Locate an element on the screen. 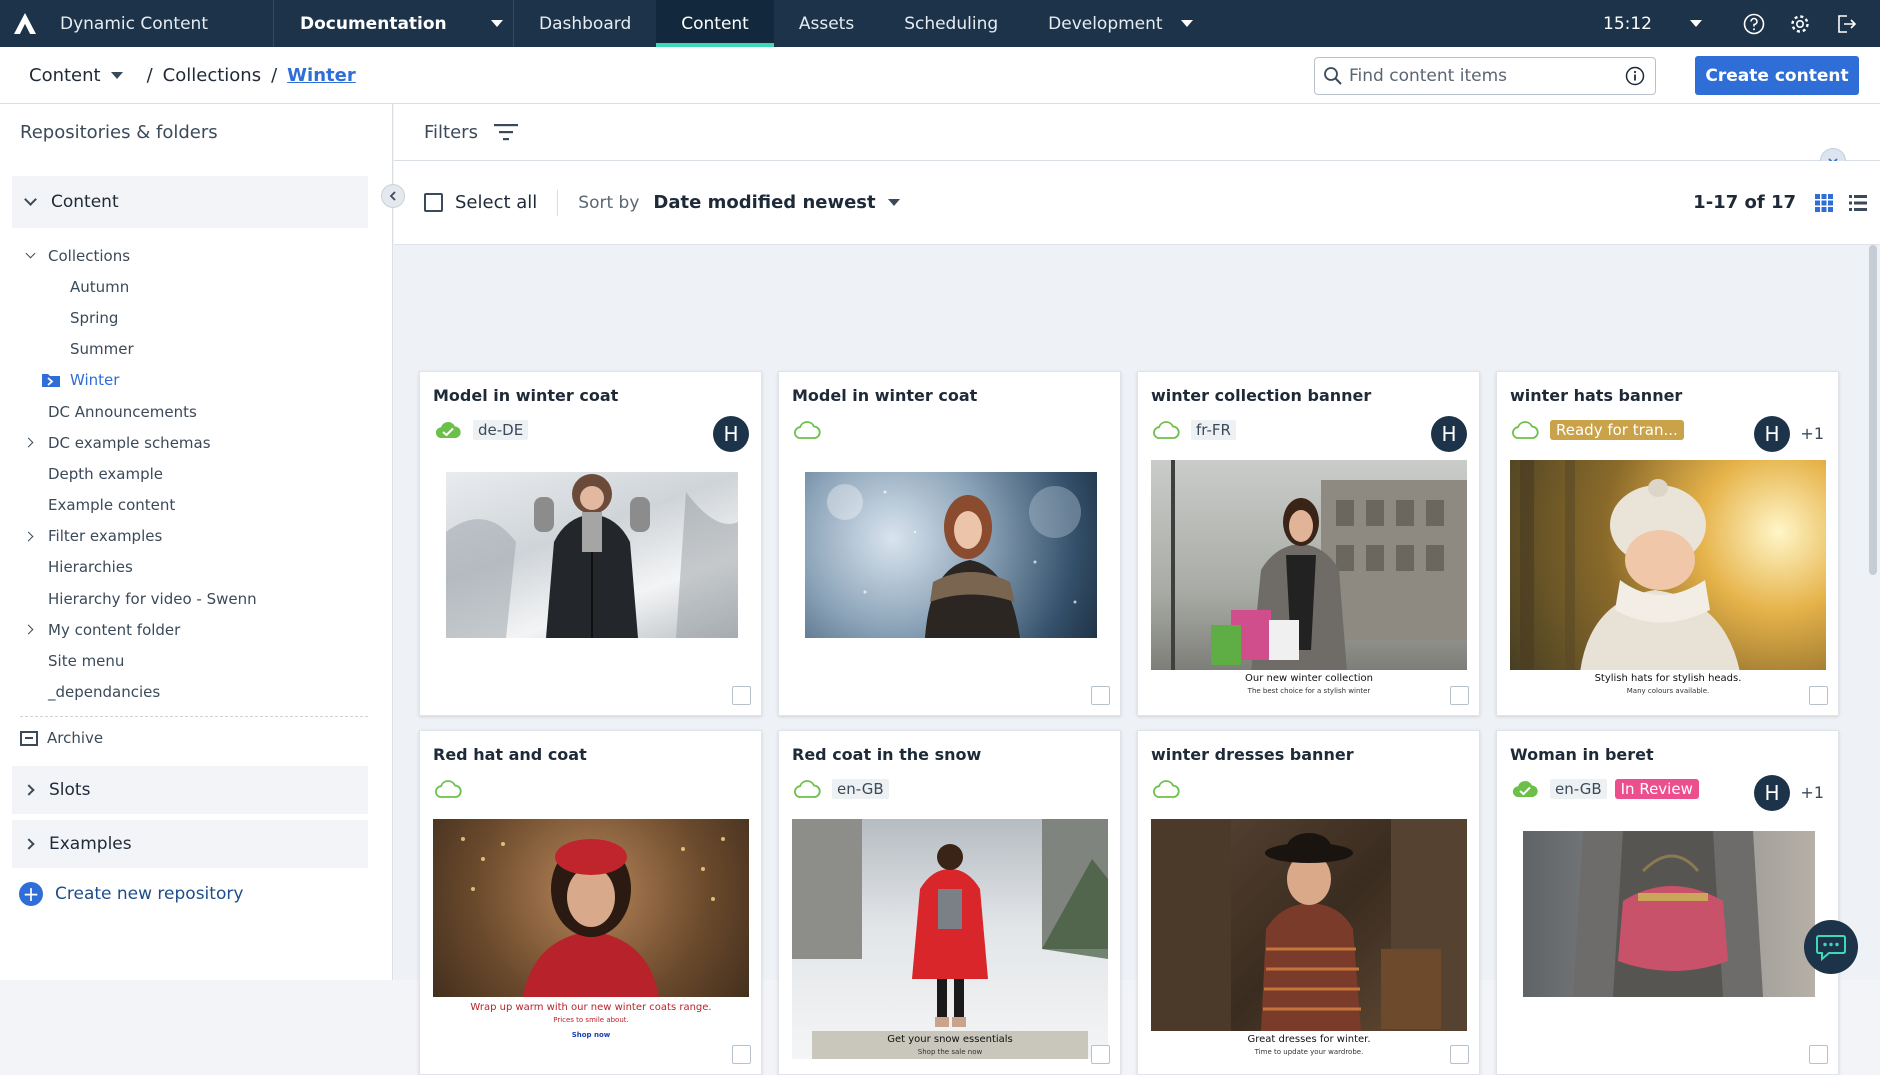  app-brand: Dynamic Content is located at coordinates (137, 23).